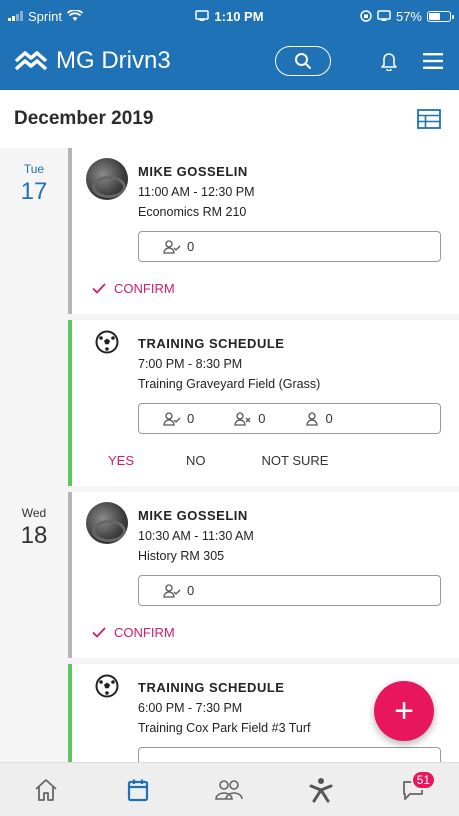  I want to click on app-header: MG Drivn3, so click(229, 61).